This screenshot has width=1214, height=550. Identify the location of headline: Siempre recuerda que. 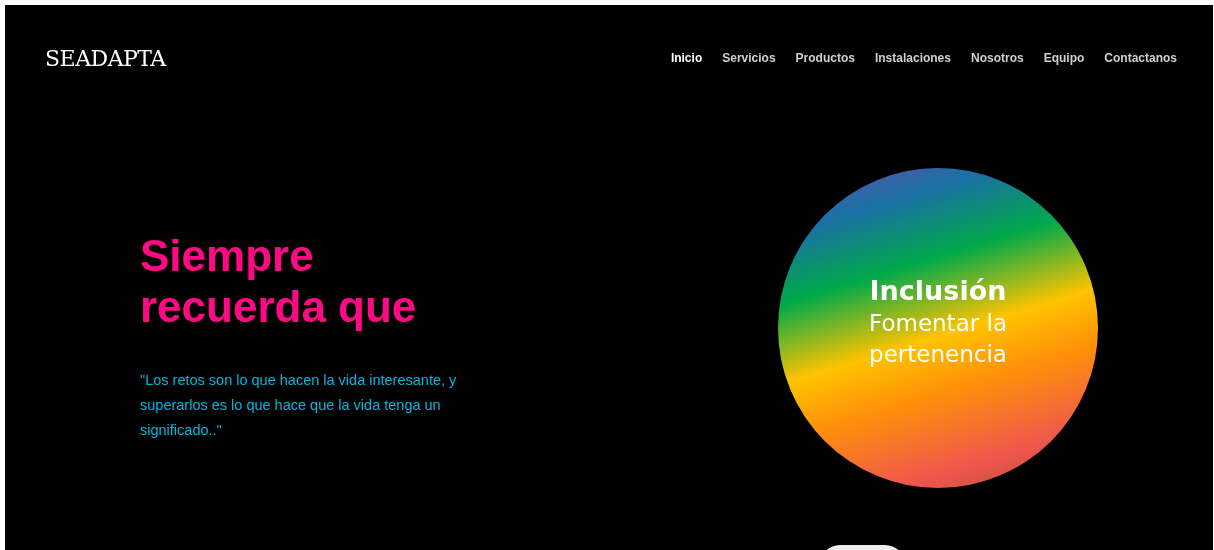
(279, 281).